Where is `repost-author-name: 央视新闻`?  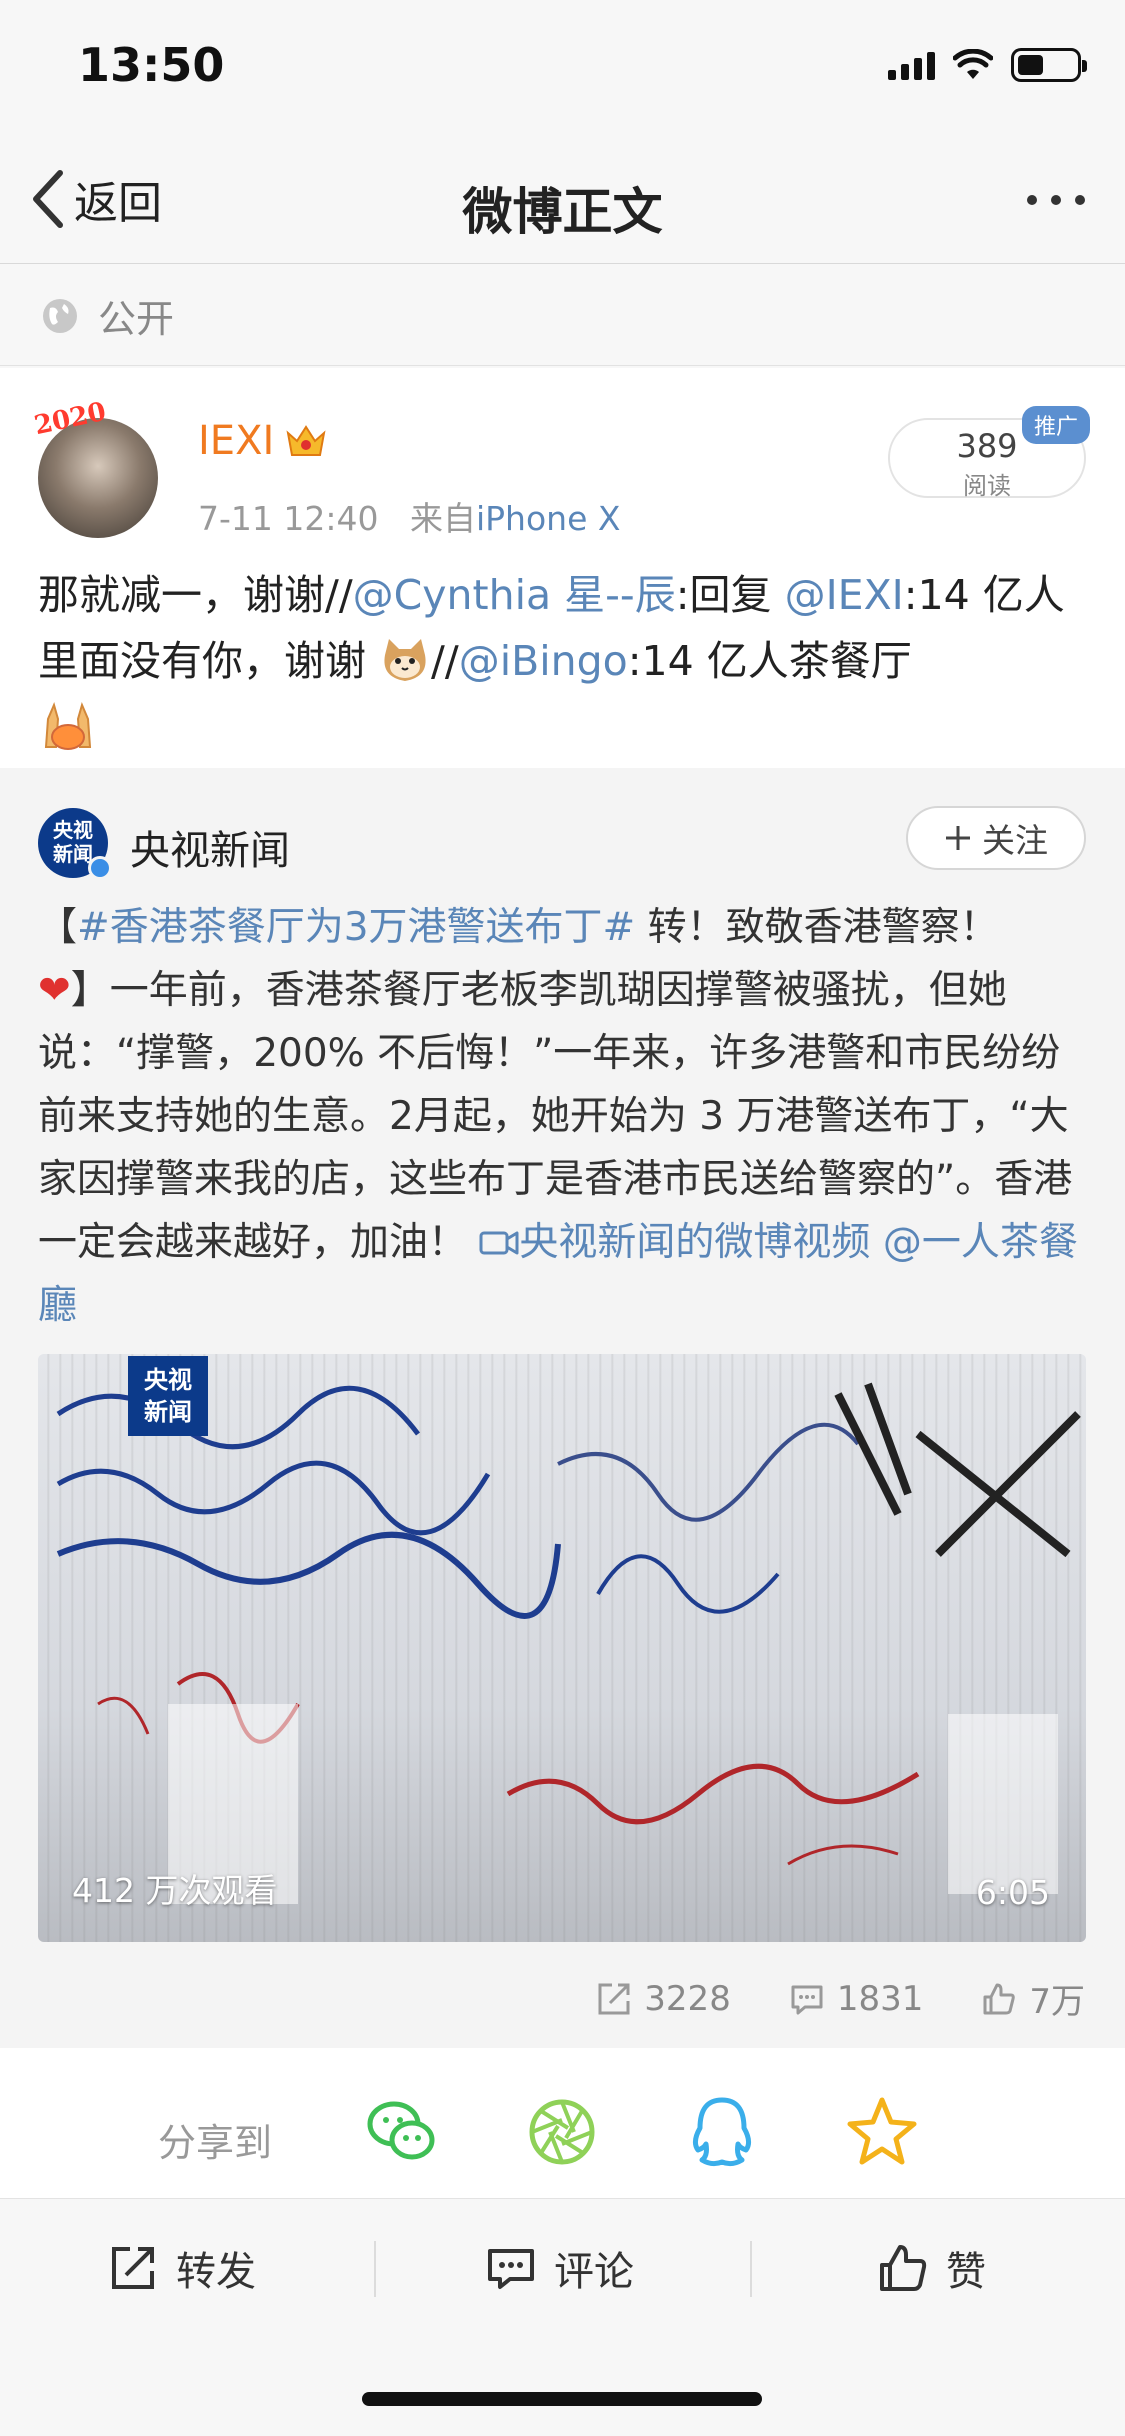
repost-author-name: 央视新闻 is located at coordinates (210, 847).